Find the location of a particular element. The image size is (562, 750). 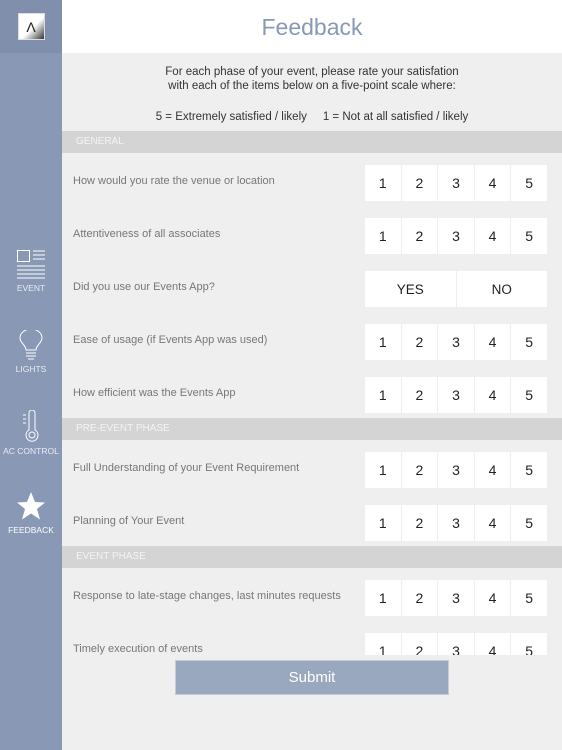

sidebar-item-label: EVENT is located at coordinates (31, 288).